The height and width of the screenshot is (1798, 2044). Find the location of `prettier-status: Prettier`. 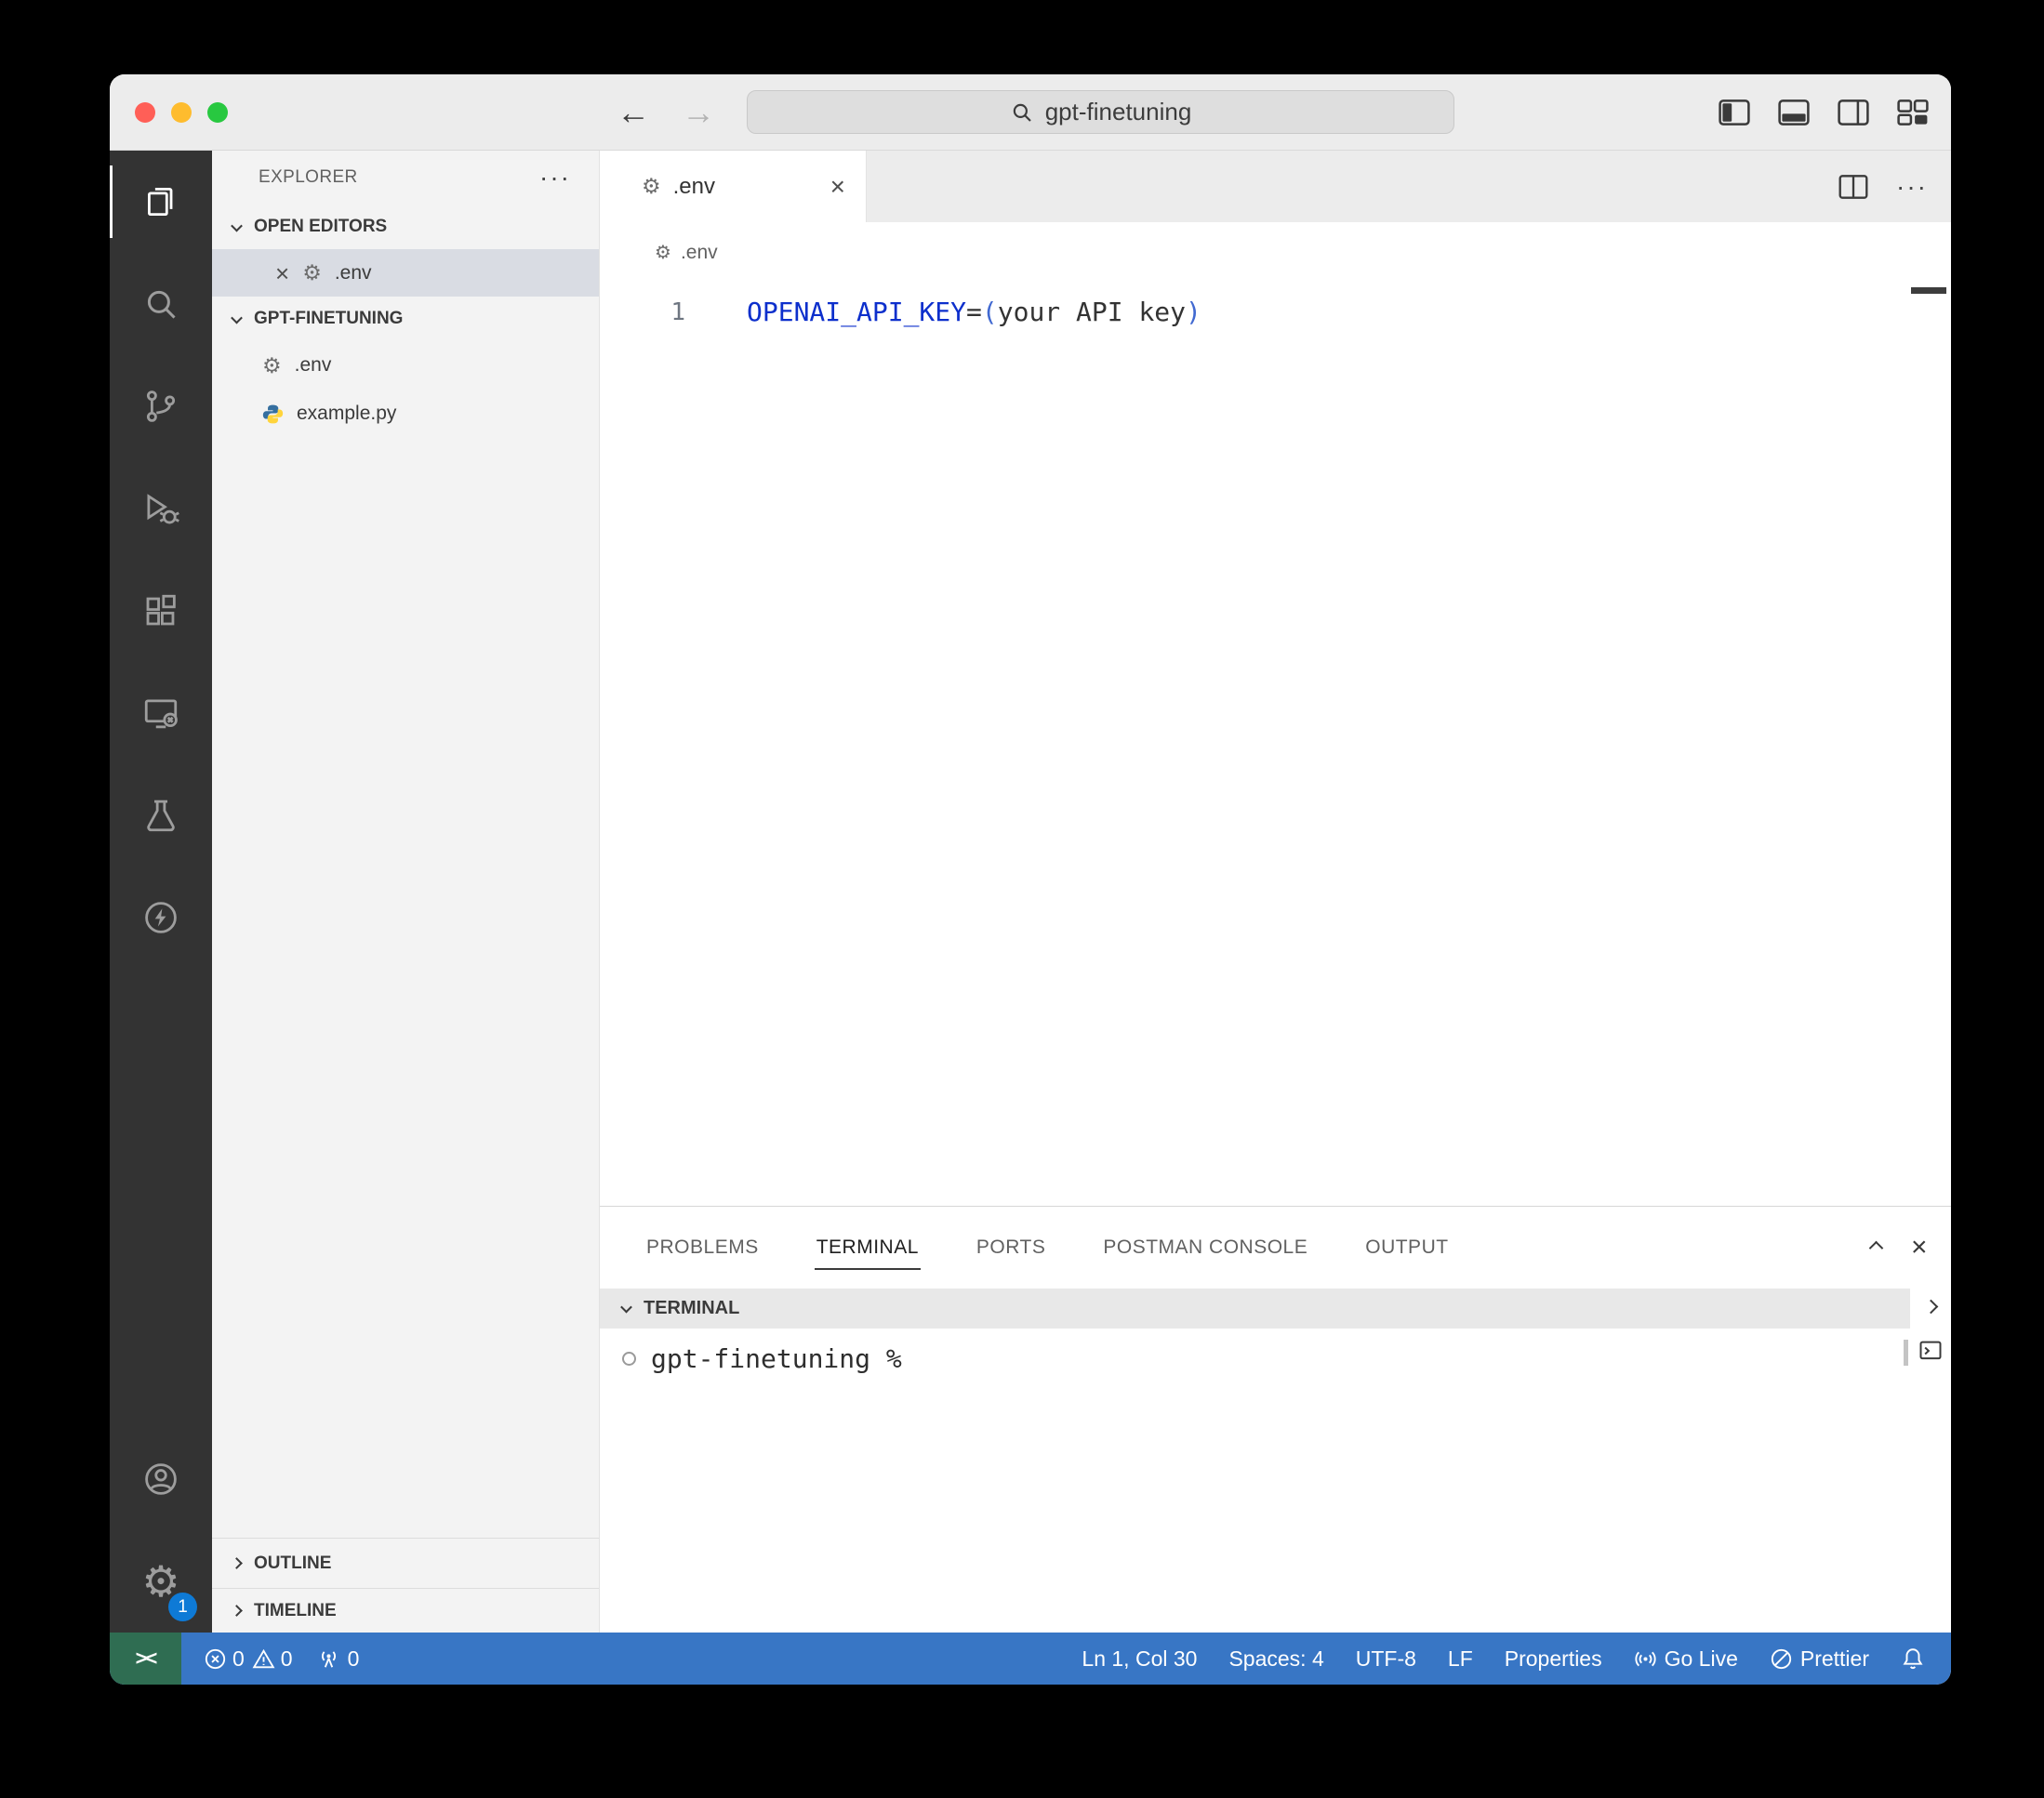

prettier-status: Prettier is located at coordinates (1820, 1659).